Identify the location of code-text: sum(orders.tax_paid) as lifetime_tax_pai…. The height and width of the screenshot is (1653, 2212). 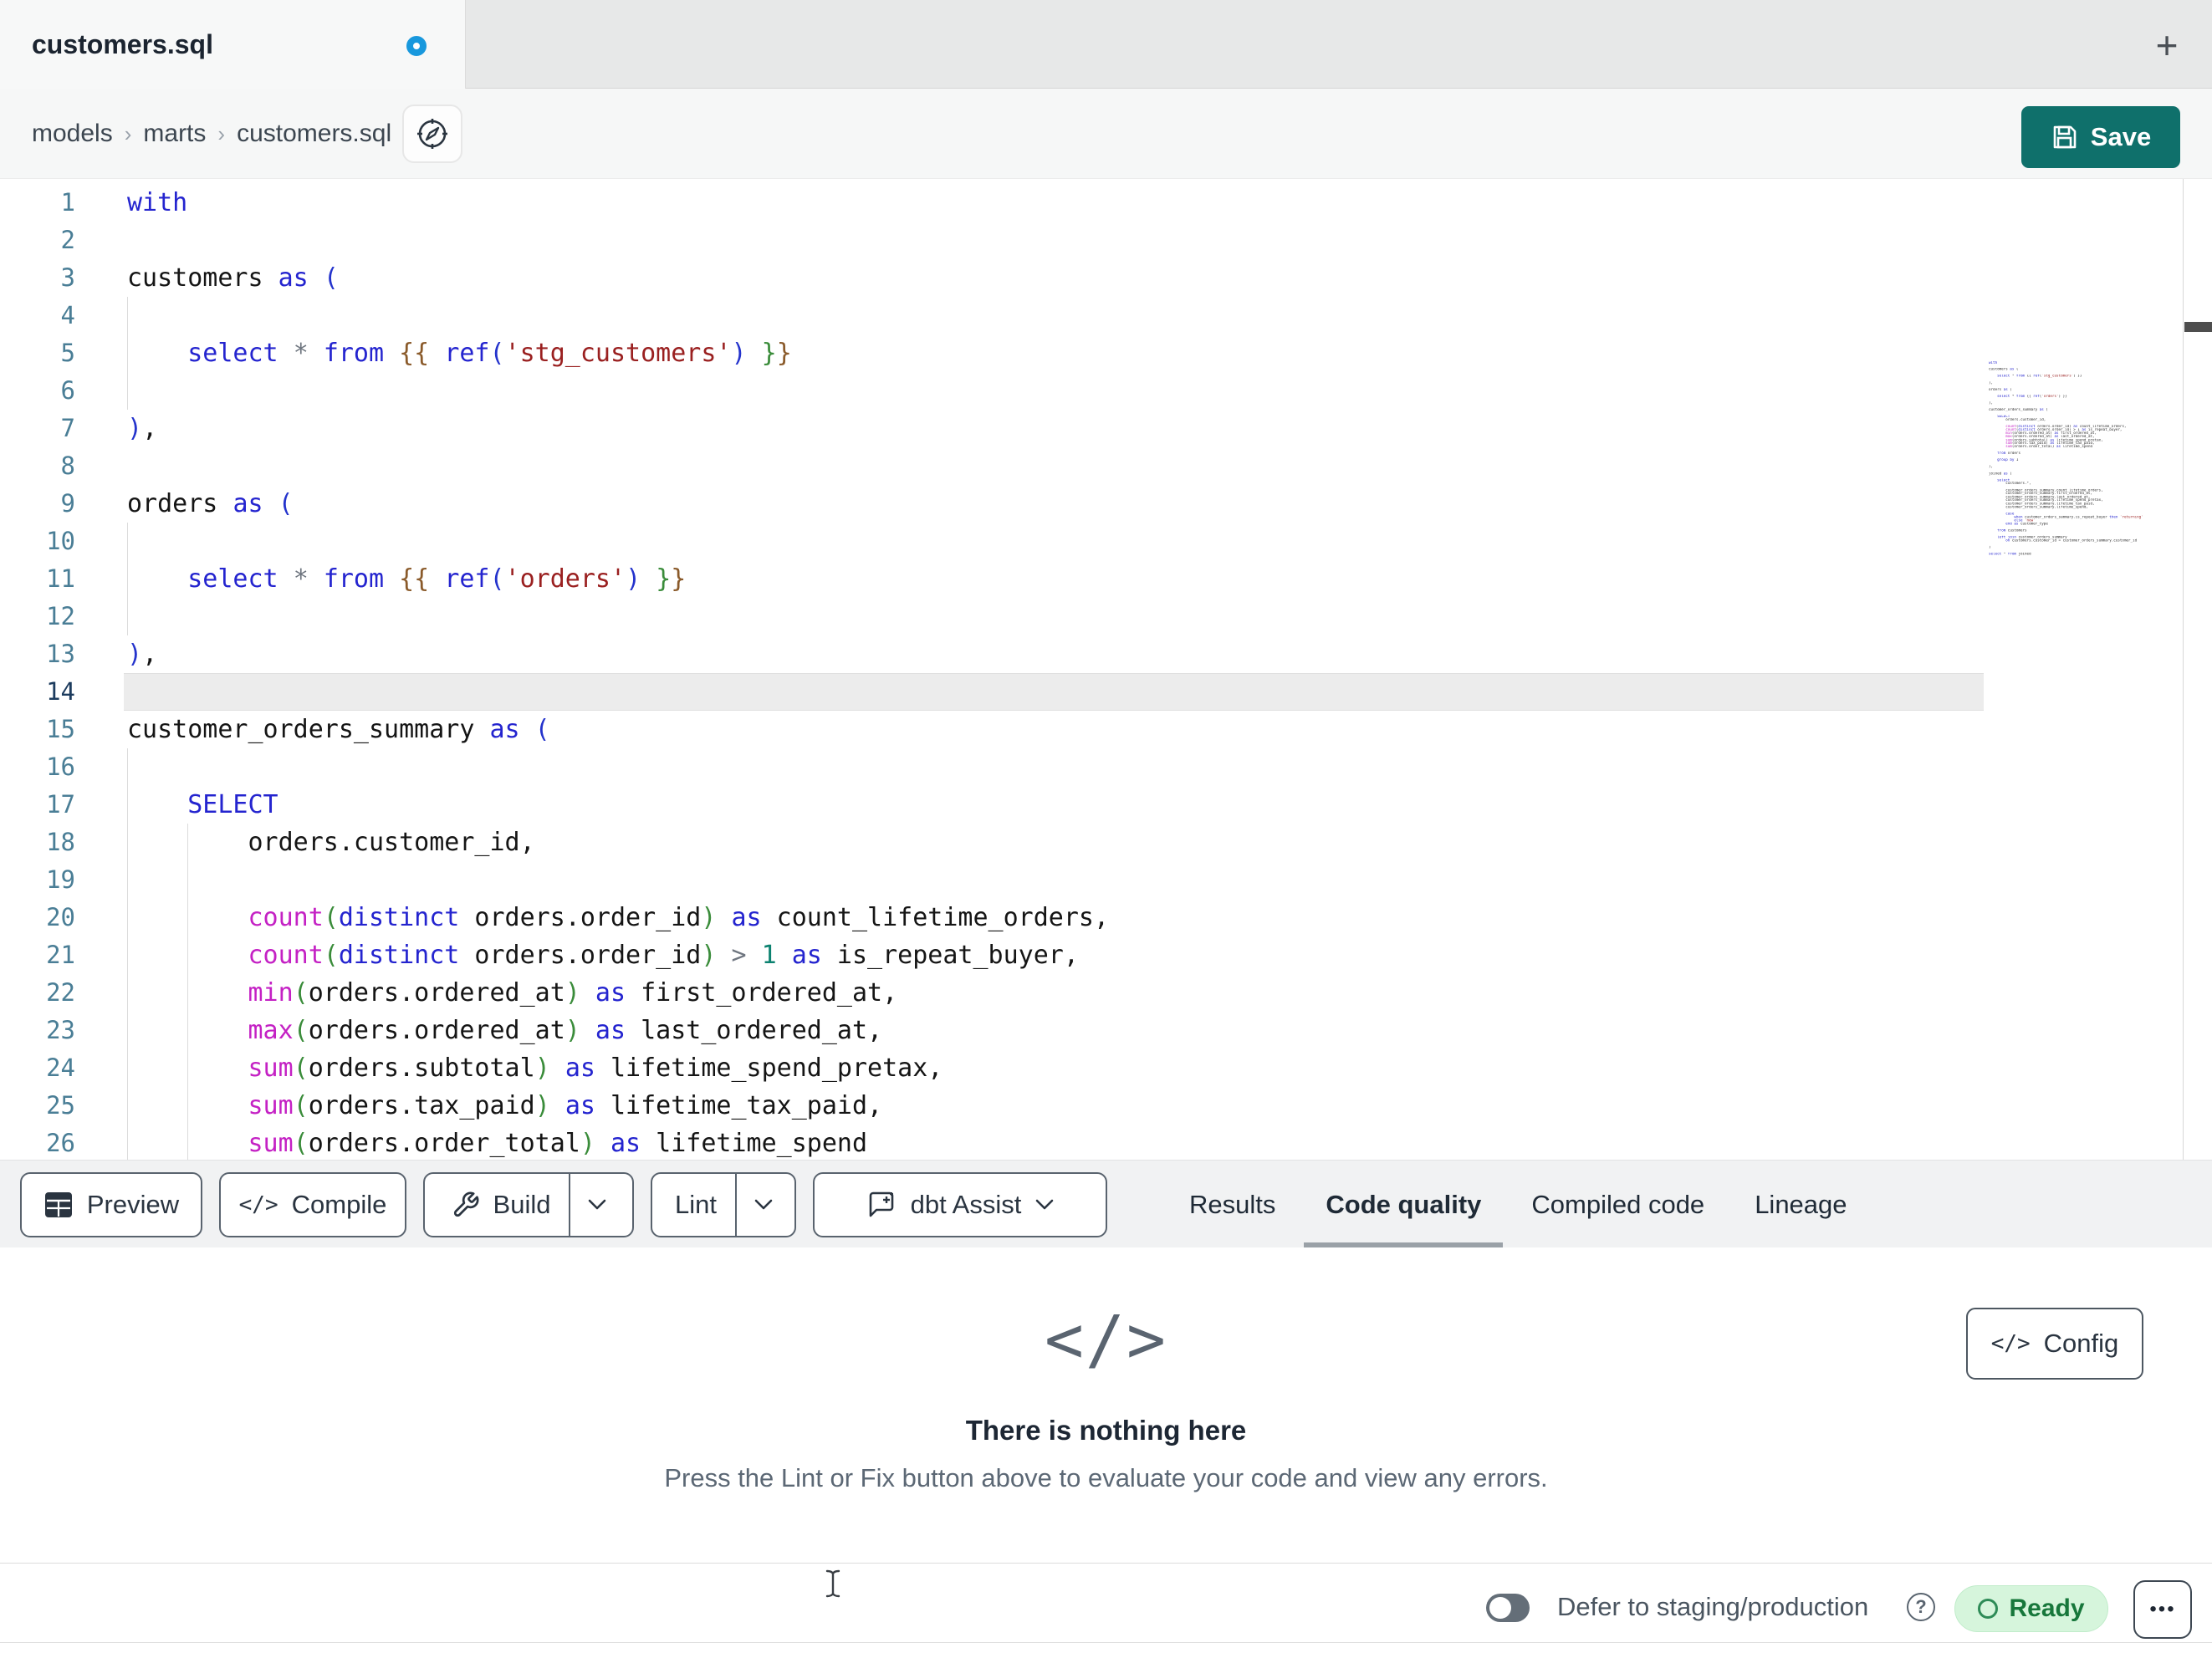
(566, 1105).